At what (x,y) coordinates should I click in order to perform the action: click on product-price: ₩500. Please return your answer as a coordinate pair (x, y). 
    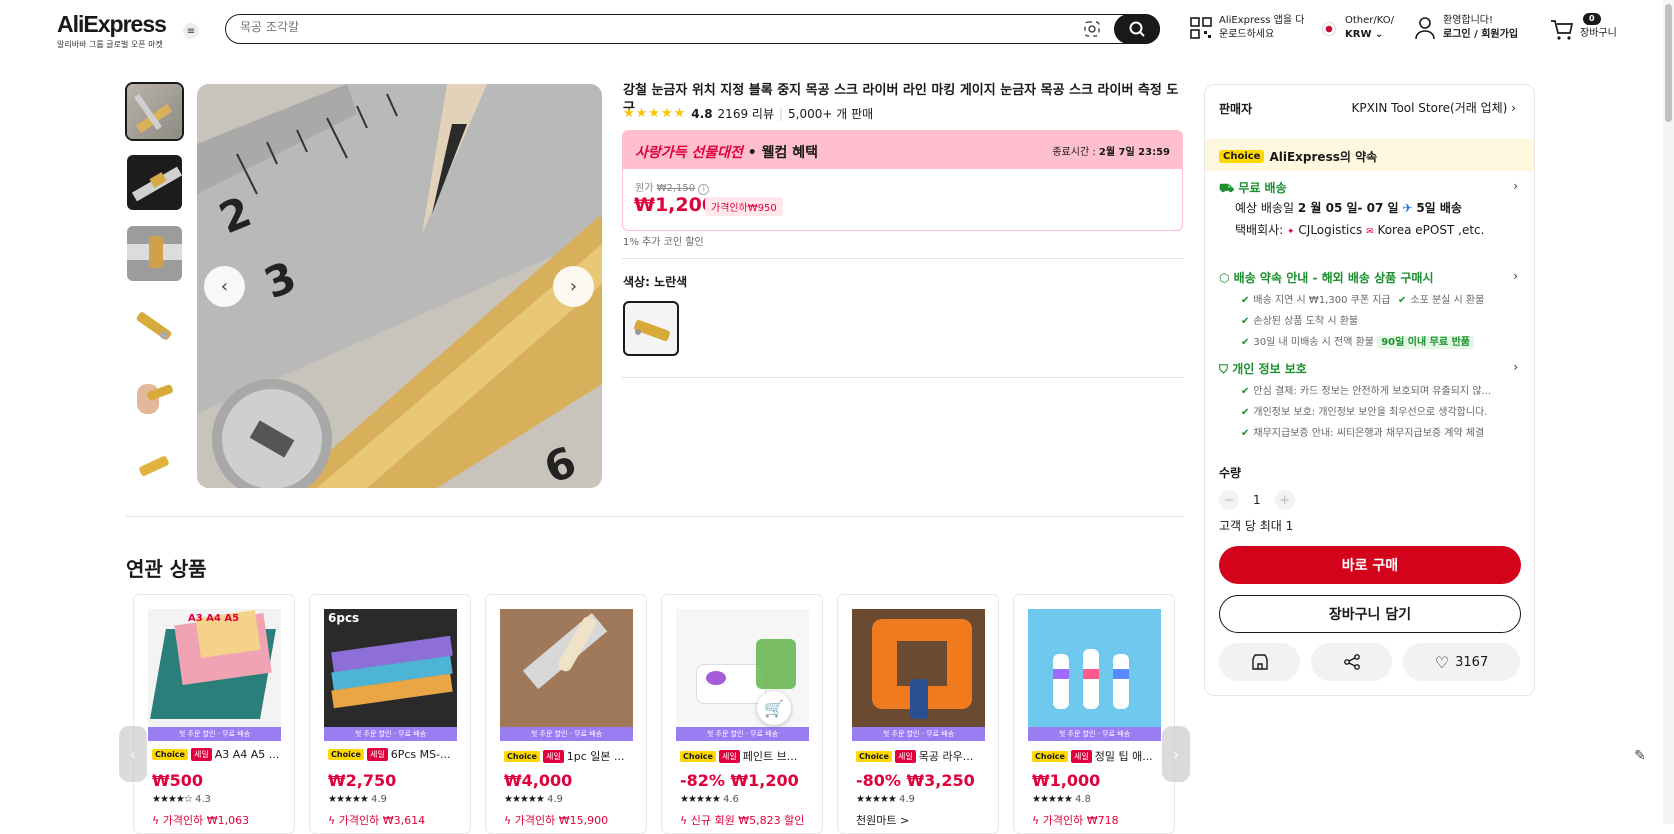
    Looking at the image, I should click on (178, 780).